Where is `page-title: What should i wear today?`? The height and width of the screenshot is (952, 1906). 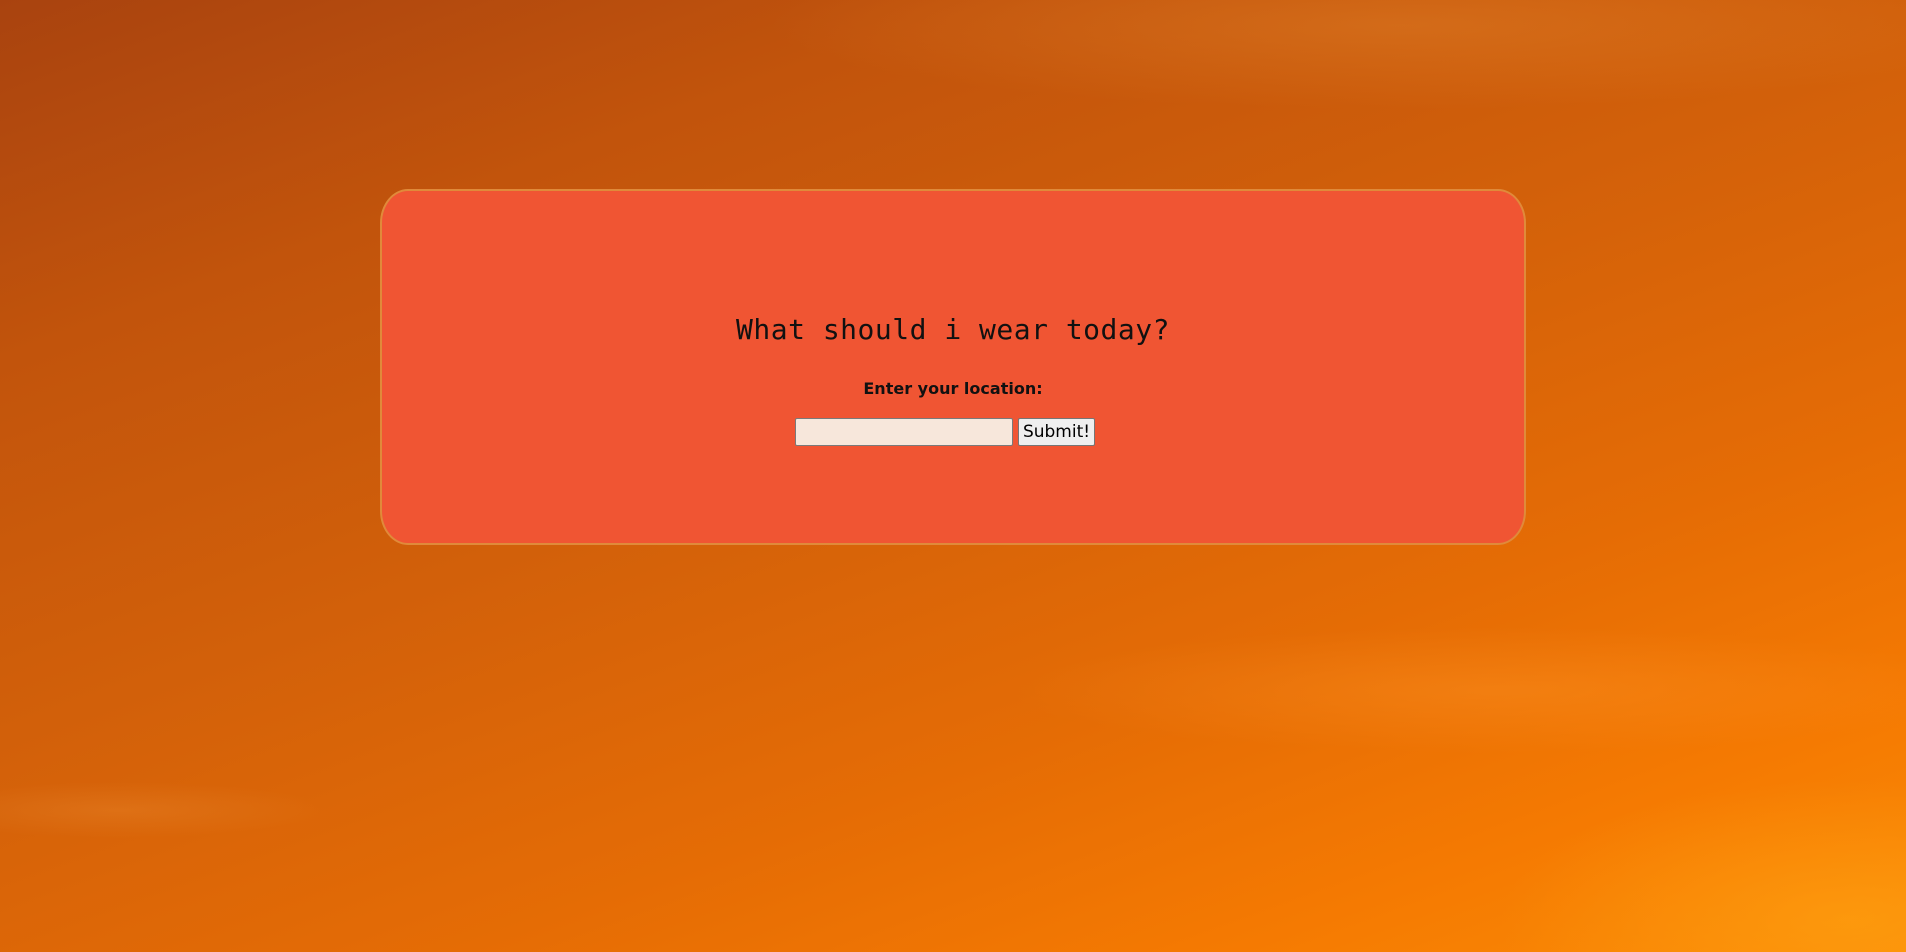 page-title: What should i wear today? is located at coordinates (953, 329).